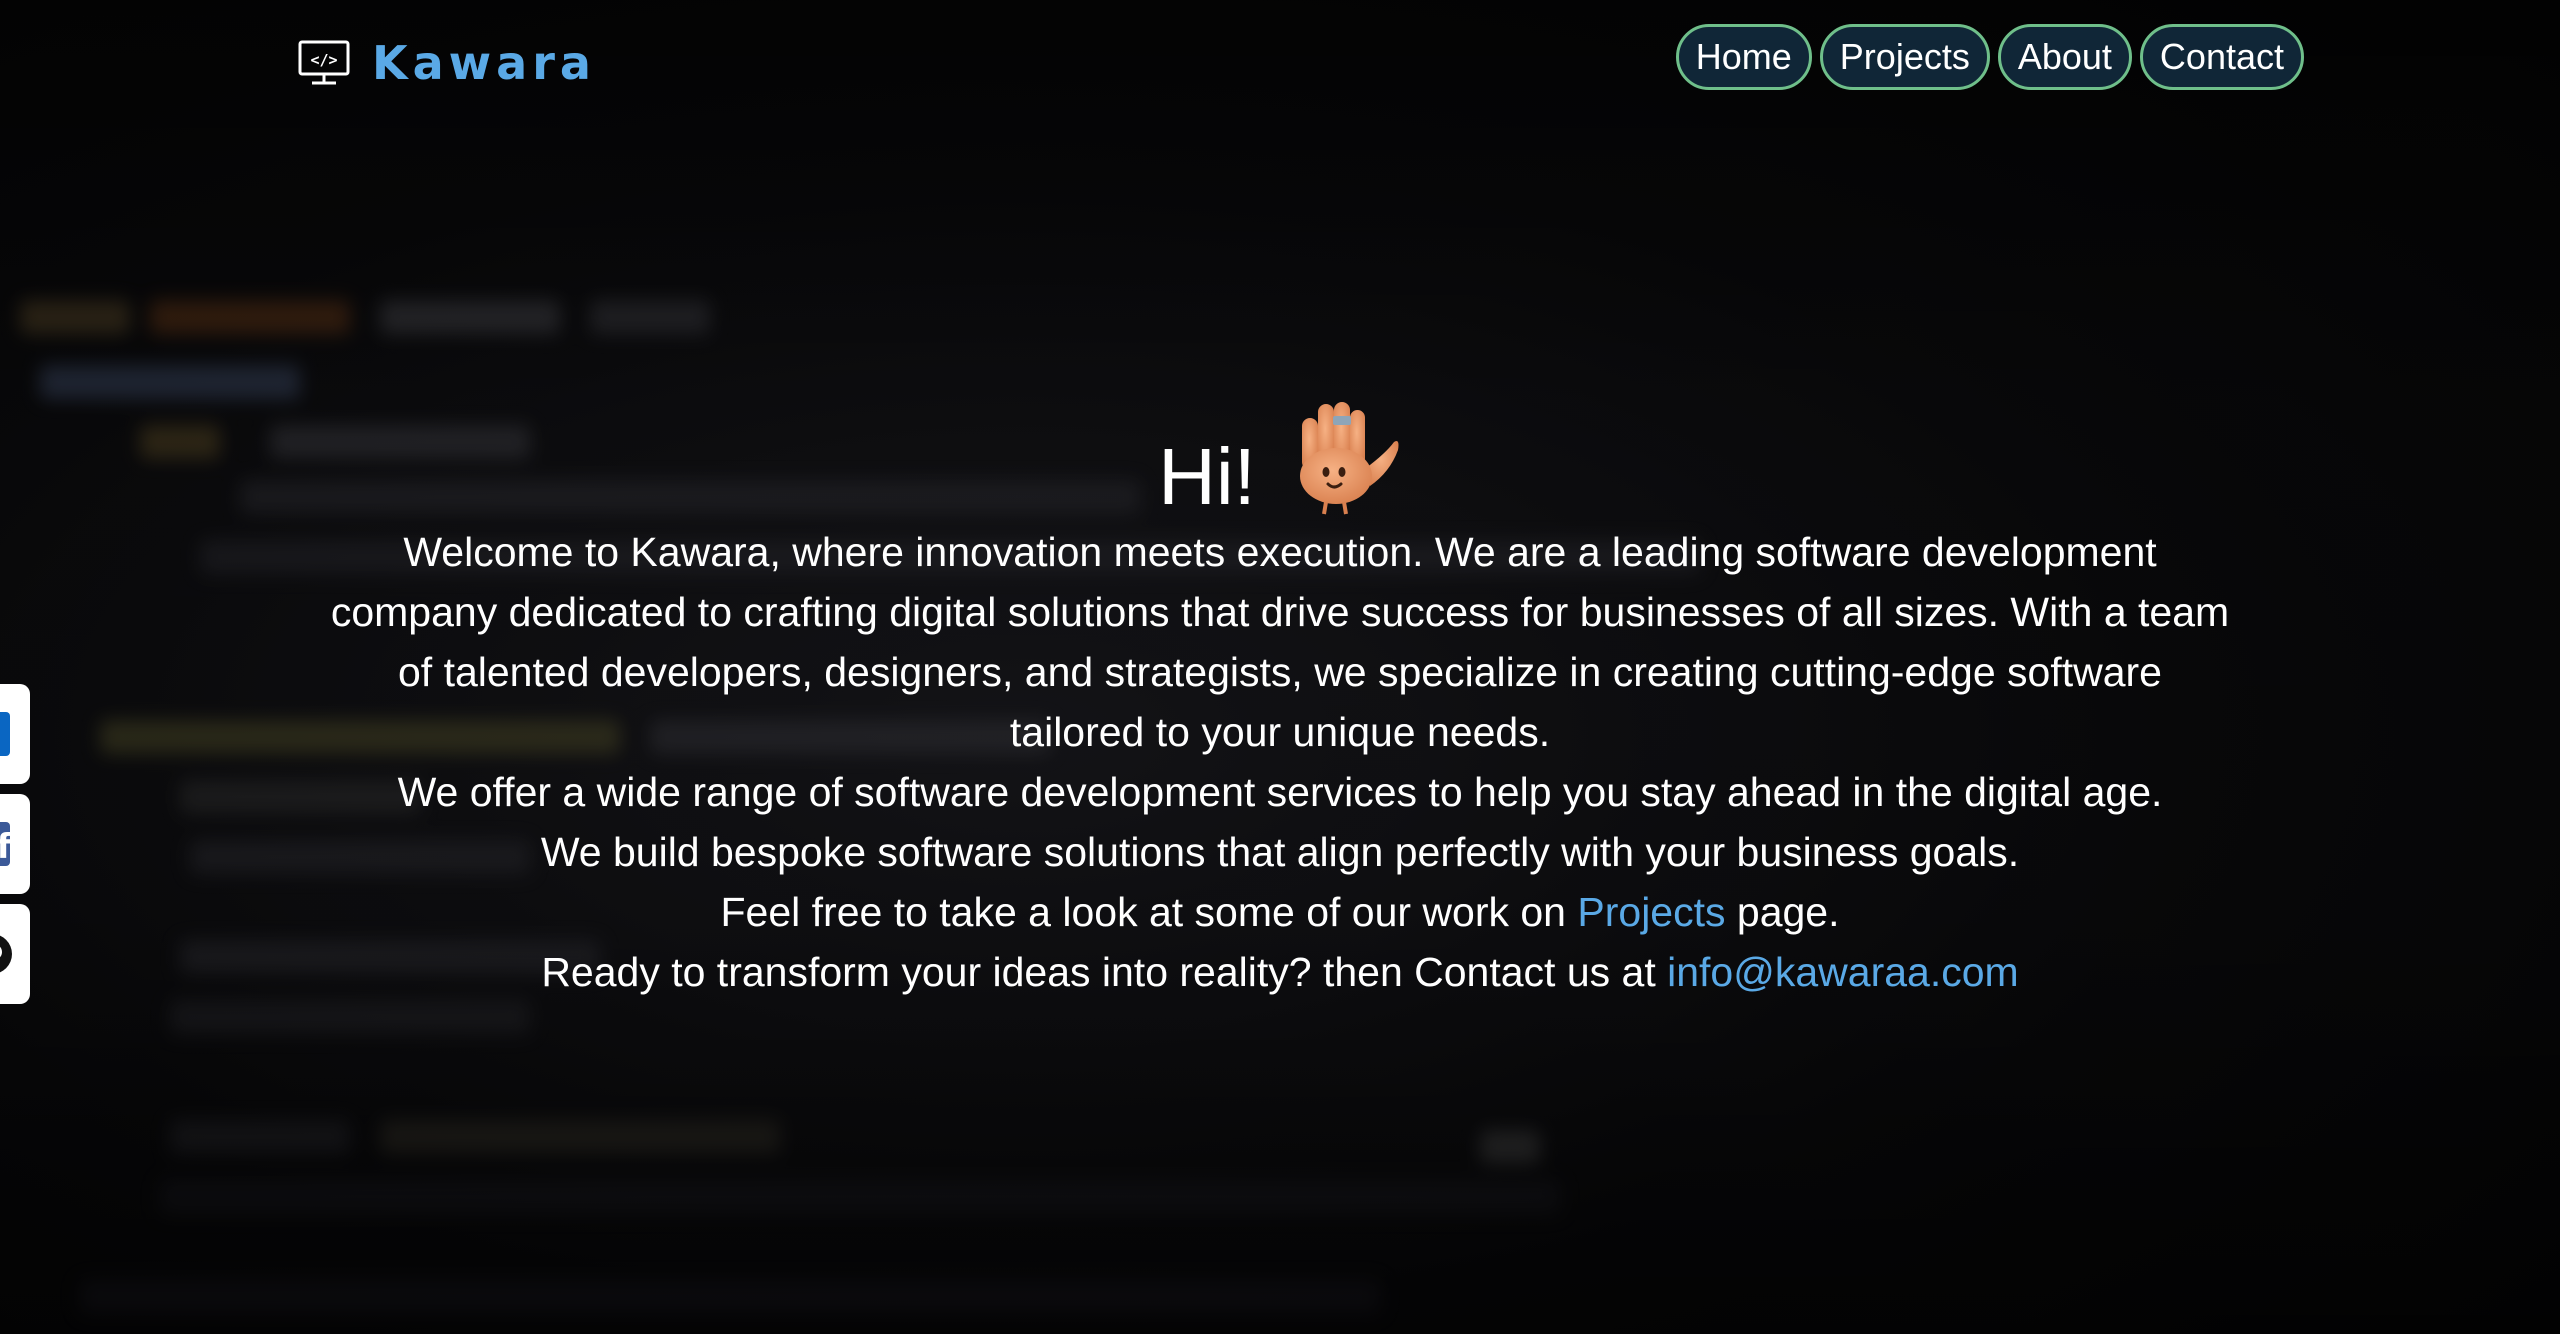  Describe the element at coordinates (5, 734) in the screenshot. I see `linkedin-icon` at that location.